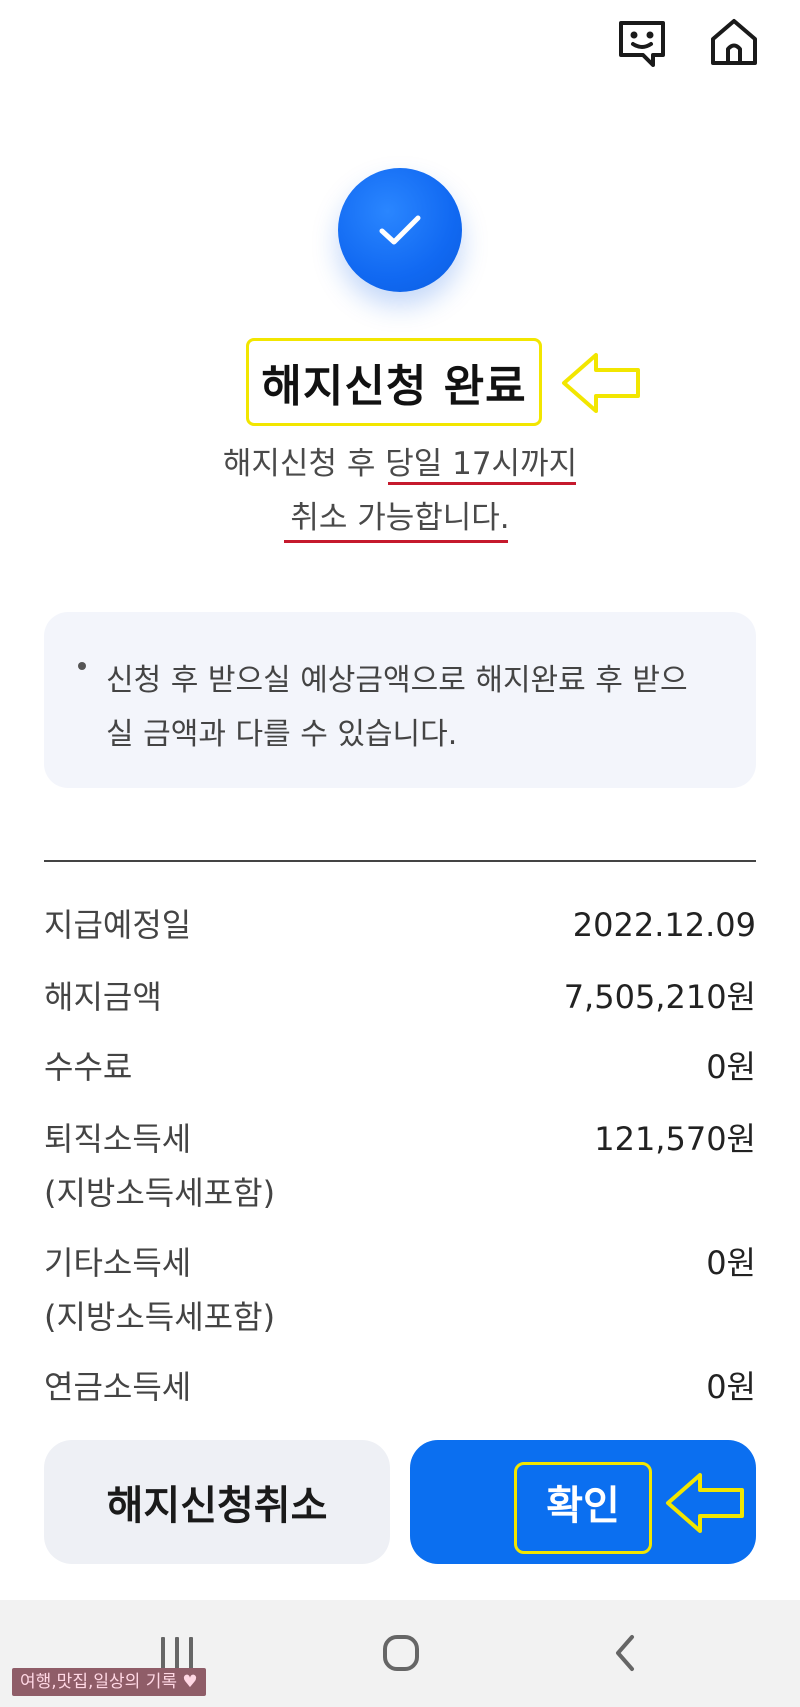  Describe the element at coordinates (160, 1193) in the screenshot. I see `detail-label-retirement-tax-sub: (지방소득세포함)` at that location.